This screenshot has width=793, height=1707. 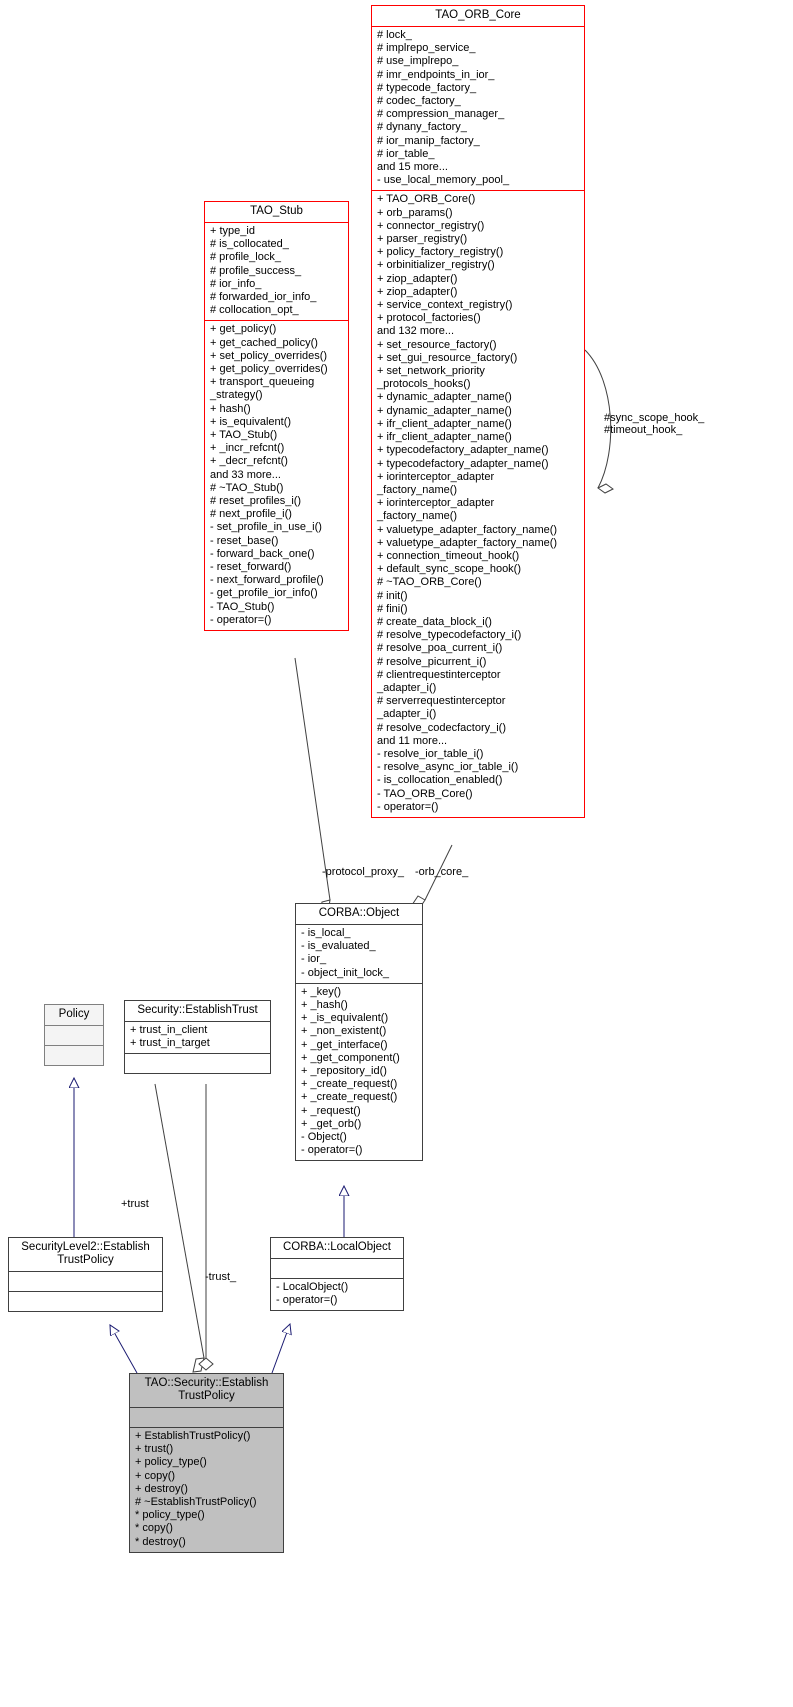 What do you see at coordinates (344, 1031) in the screenshot?
I see `class-member-row: + _non_existent()` at bounding box center [344, 1031].